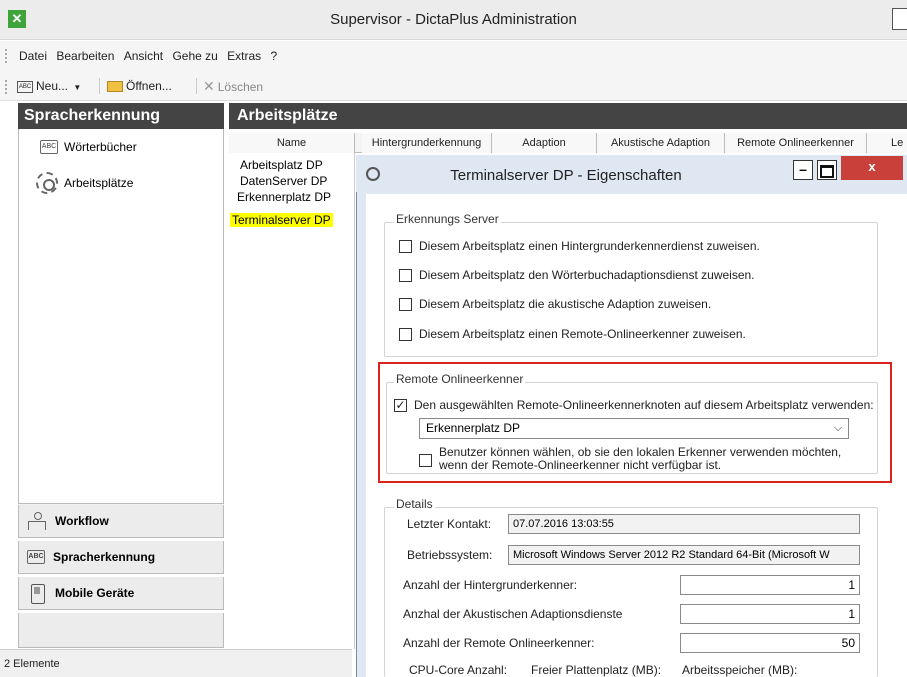 This screenshot has width=907, height=677. Describe the element at coordinates (244, 56) in the screenshot. I see `menu-extras: Extras` at that location.